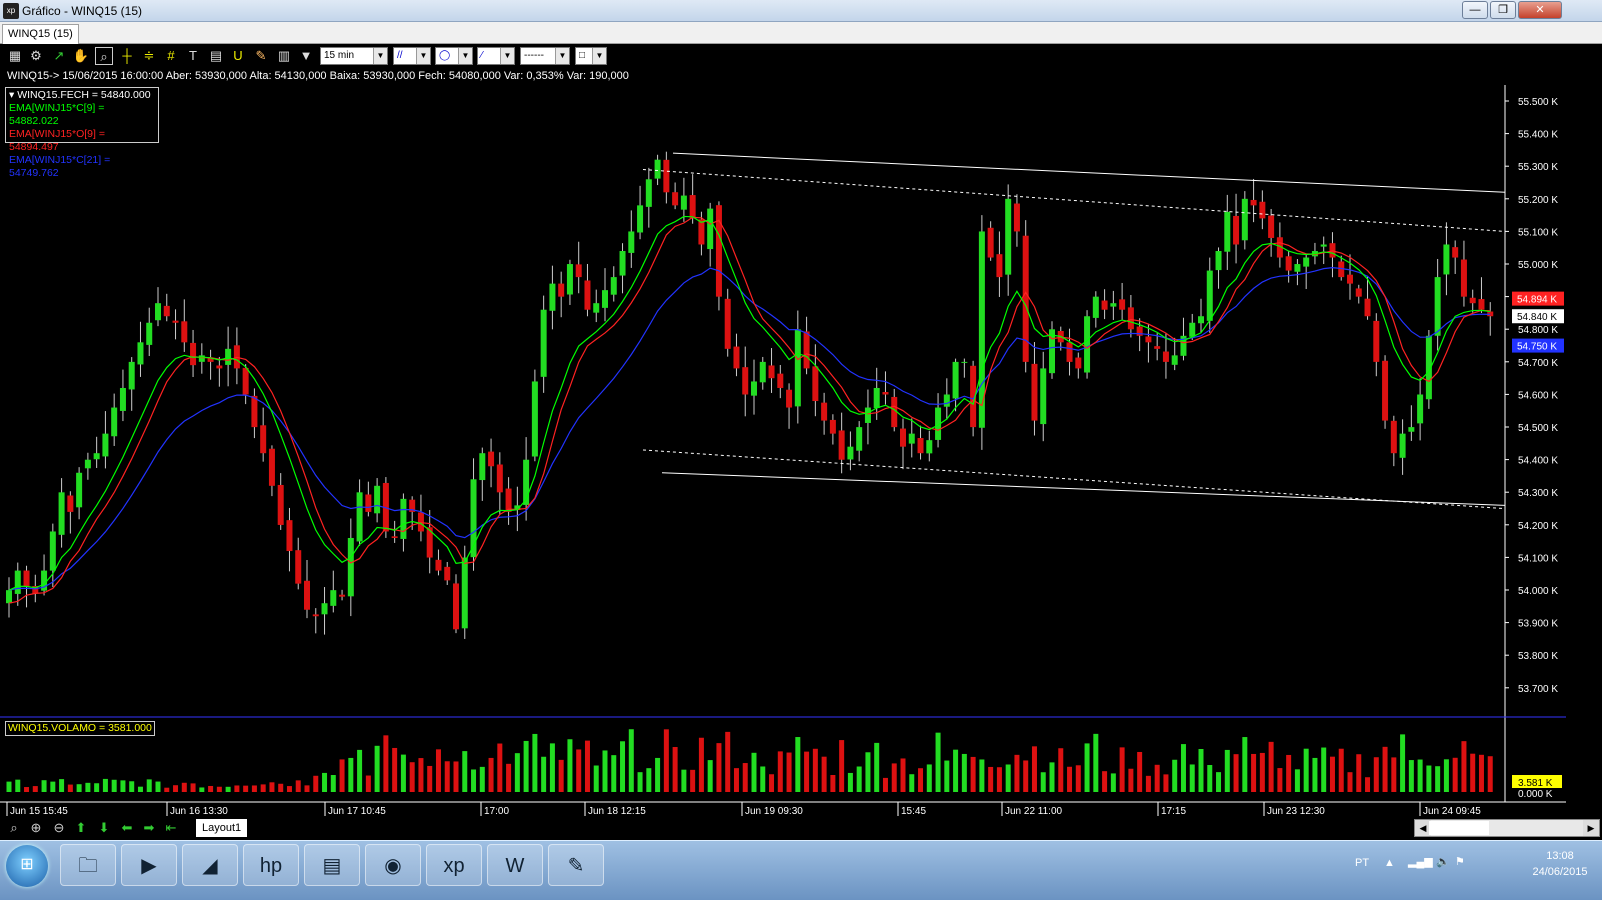  I want to click on arrow-left-icon: ⬅, so click(127, 828).